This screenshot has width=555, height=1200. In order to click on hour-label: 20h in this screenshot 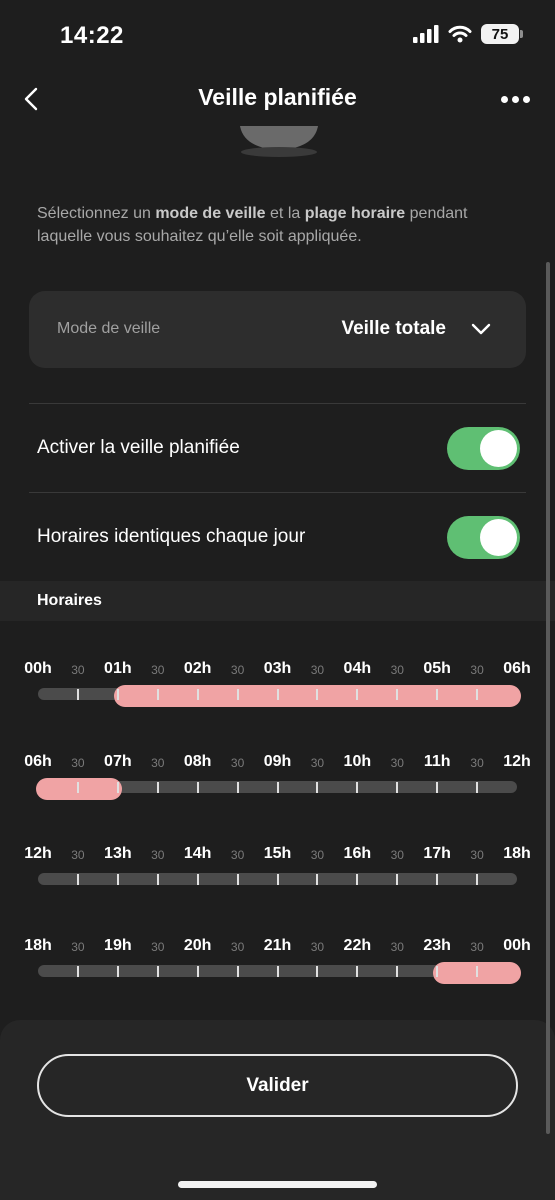, I will do `click(197, 945)`.